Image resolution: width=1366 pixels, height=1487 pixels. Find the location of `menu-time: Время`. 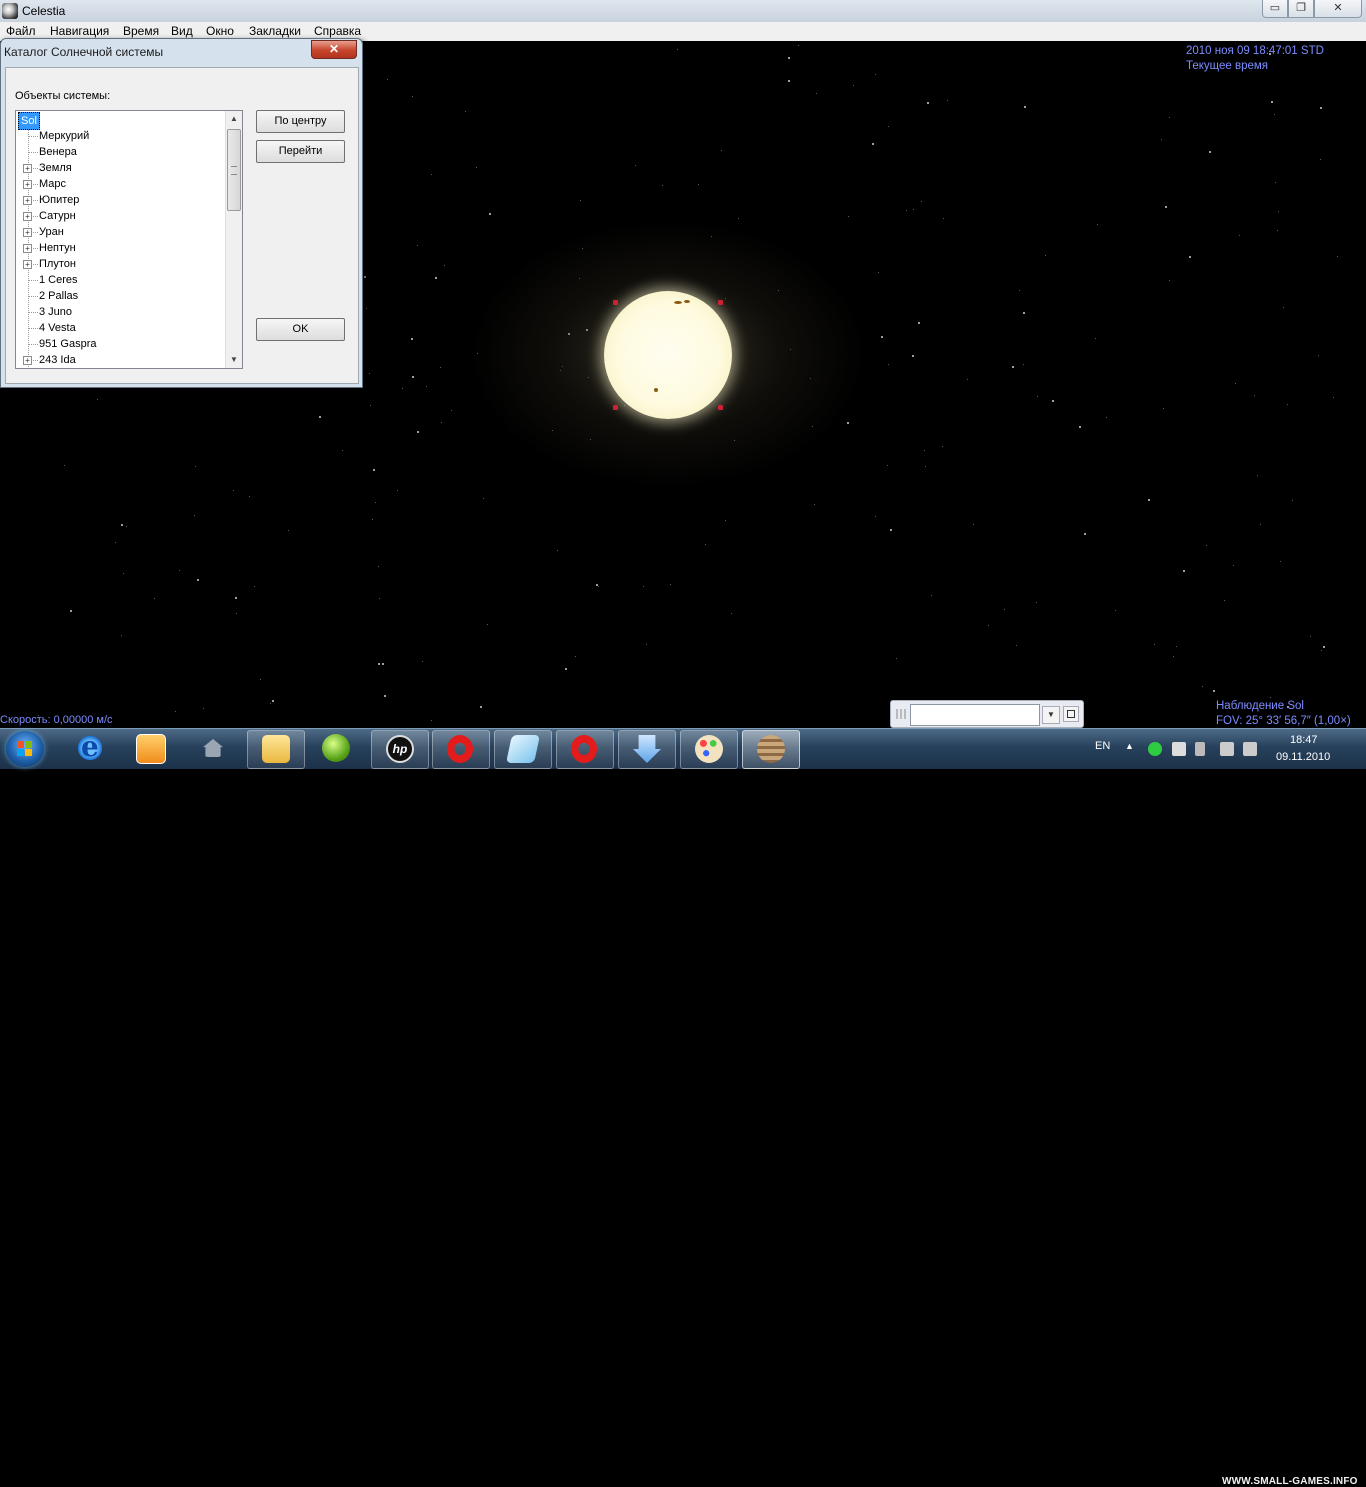

menu-time: Время is located at coordinates (141, 31).